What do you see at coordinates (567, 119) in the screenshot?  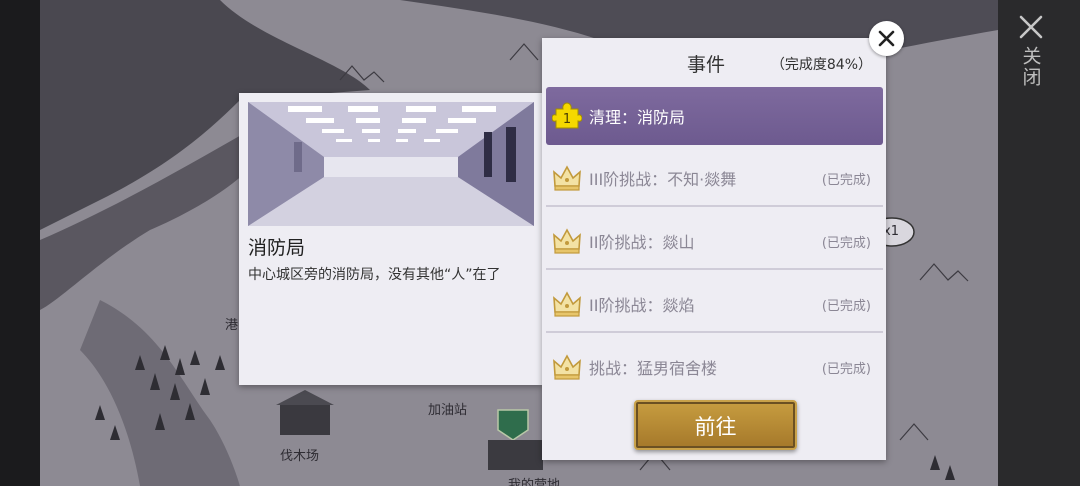 I see `puzzle-badge: 1` at bounding box center [567, 119].